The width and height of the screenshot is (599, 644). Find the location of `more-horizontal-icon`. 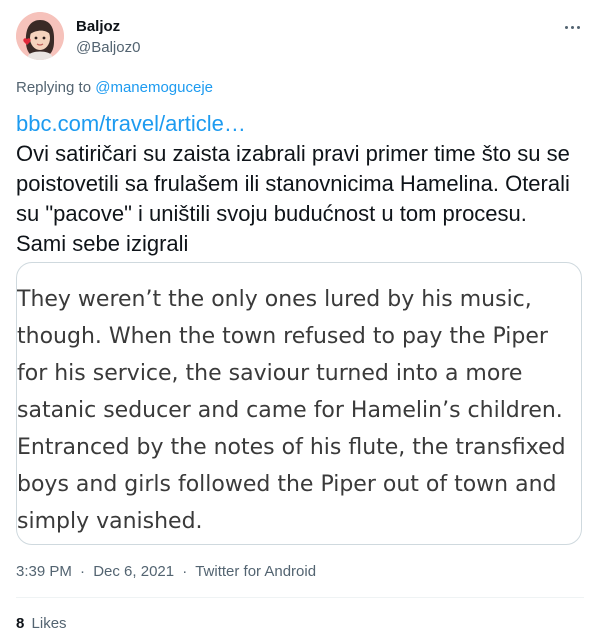

more-horizontal-icon is located at coordinates (572, 27).